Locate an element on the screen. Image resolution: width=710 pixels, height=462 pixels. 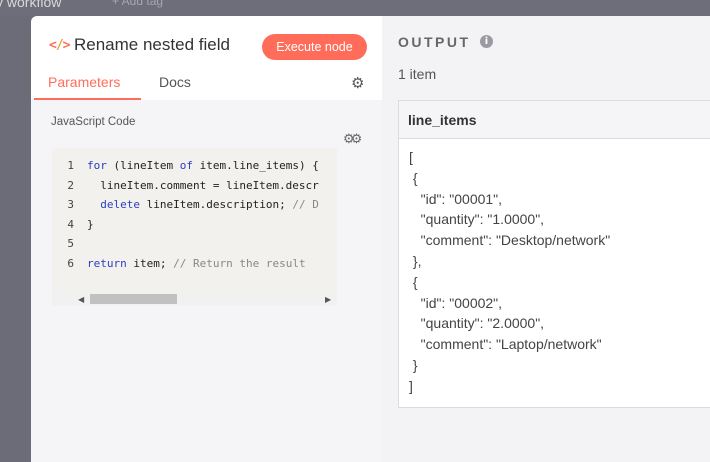
line-number-gutter: 1 2 3 4 5 6 is located at coordinates (66, 214).